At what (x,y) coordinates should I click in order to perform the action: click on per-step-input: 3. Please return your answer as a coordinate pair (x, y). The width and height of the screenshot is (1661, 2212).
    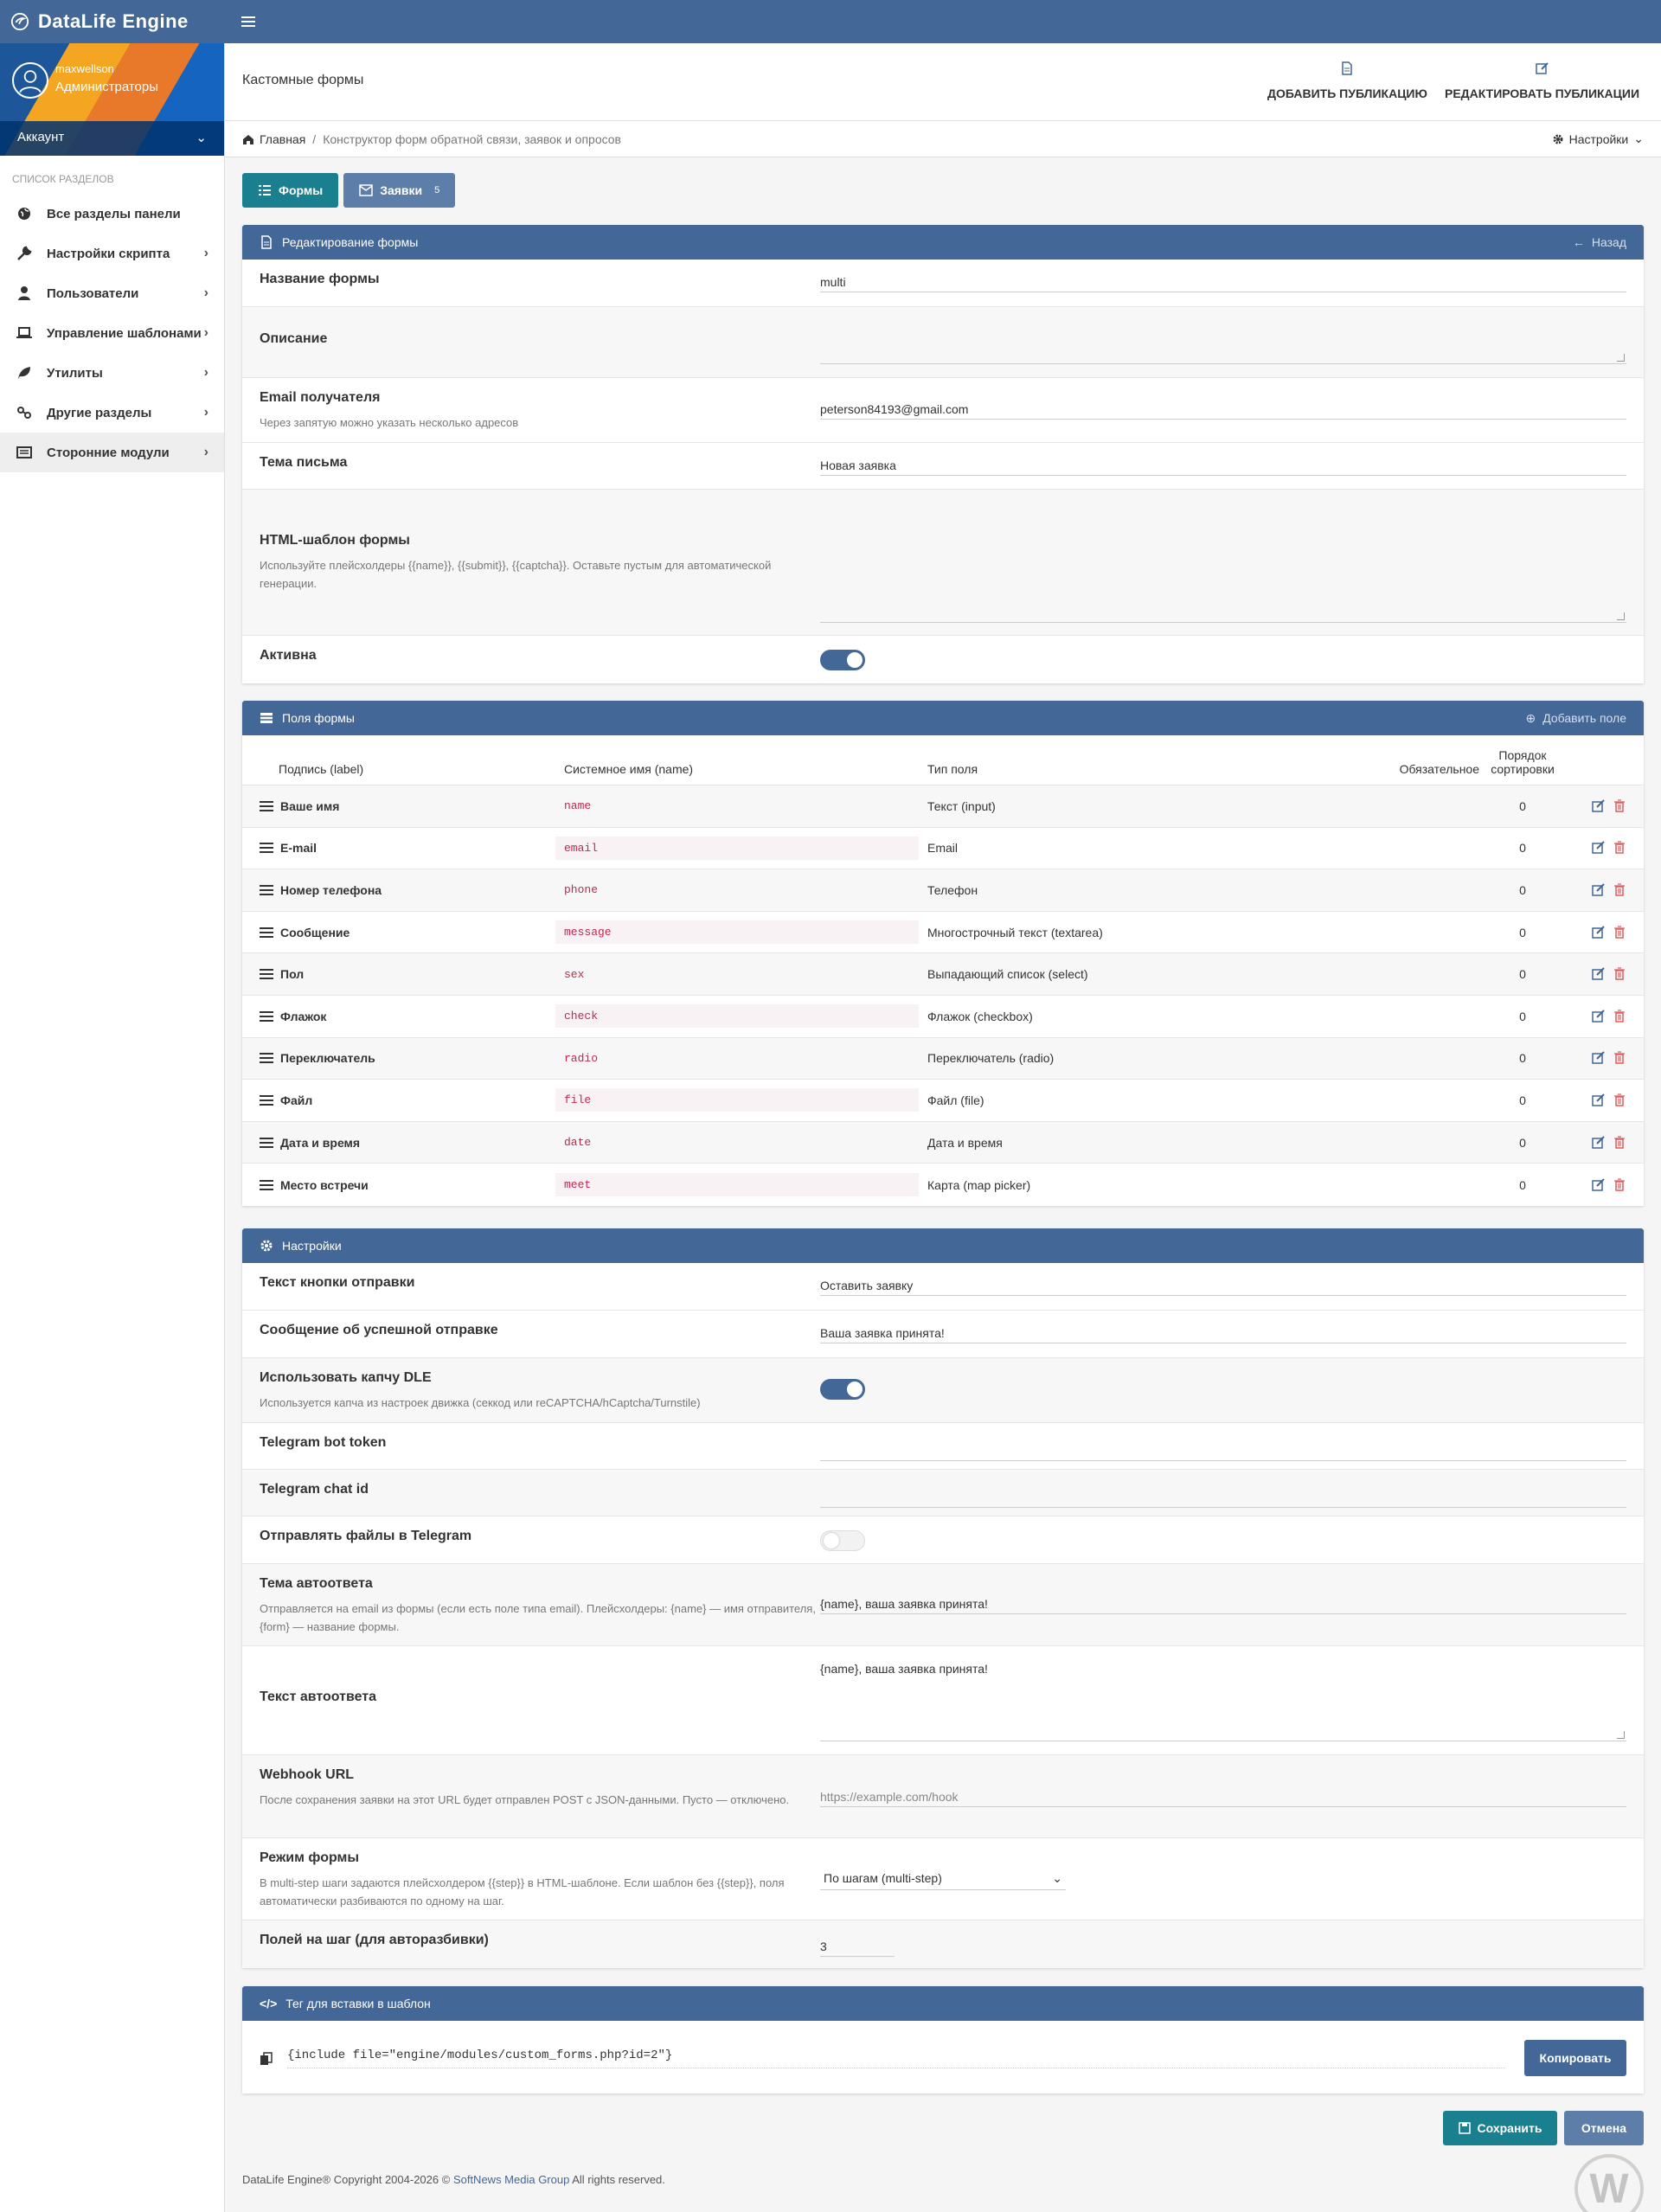
    Looking at the image, I should click on (858, 1946).